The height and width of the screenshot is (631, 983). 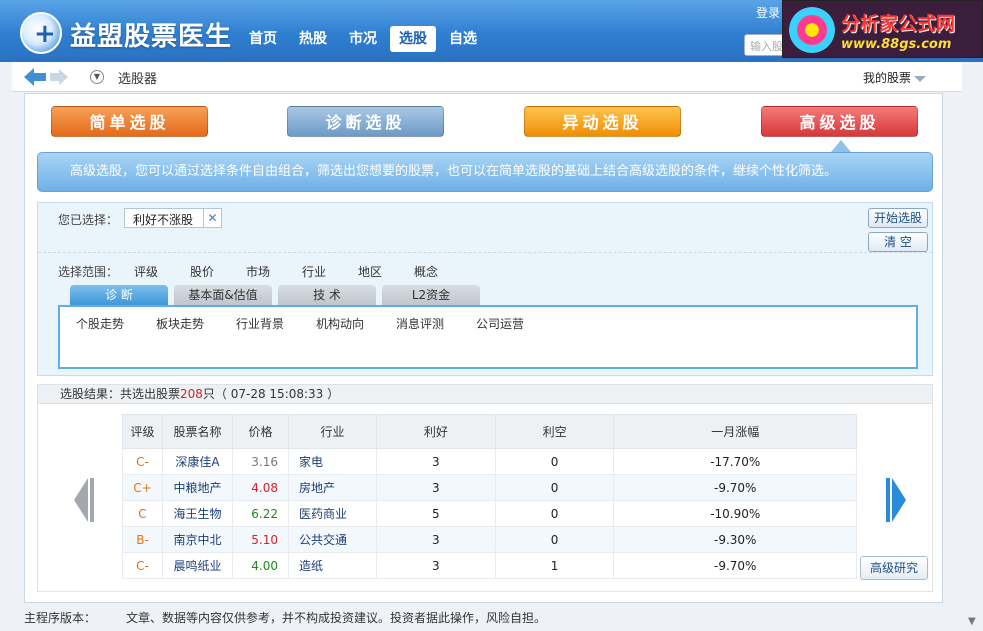 What do you see at coordinates (313, 39) in the screenshot?
I see `nav-hot-stocks: 热股` at bounding box center [313, 39].